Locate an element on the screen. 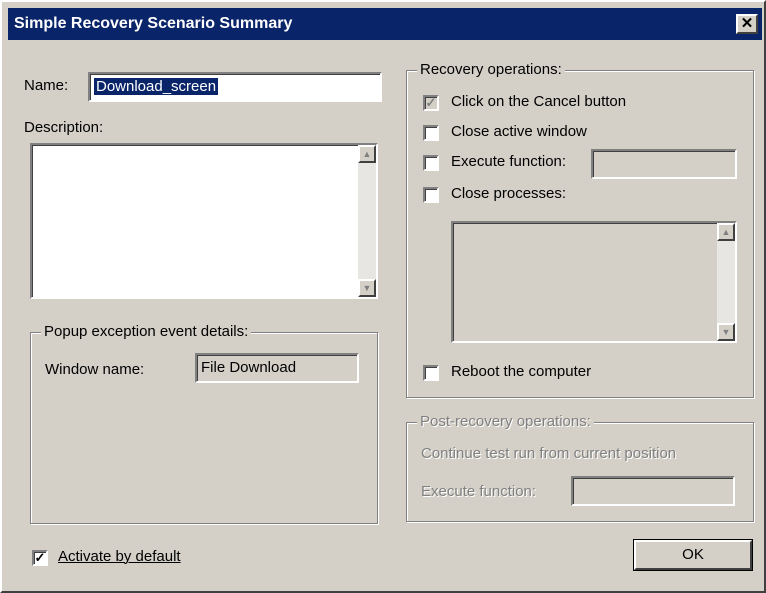 The image size is (766, 593). post-execute-function-label: Execute function: is located at coordinates (479, 491).